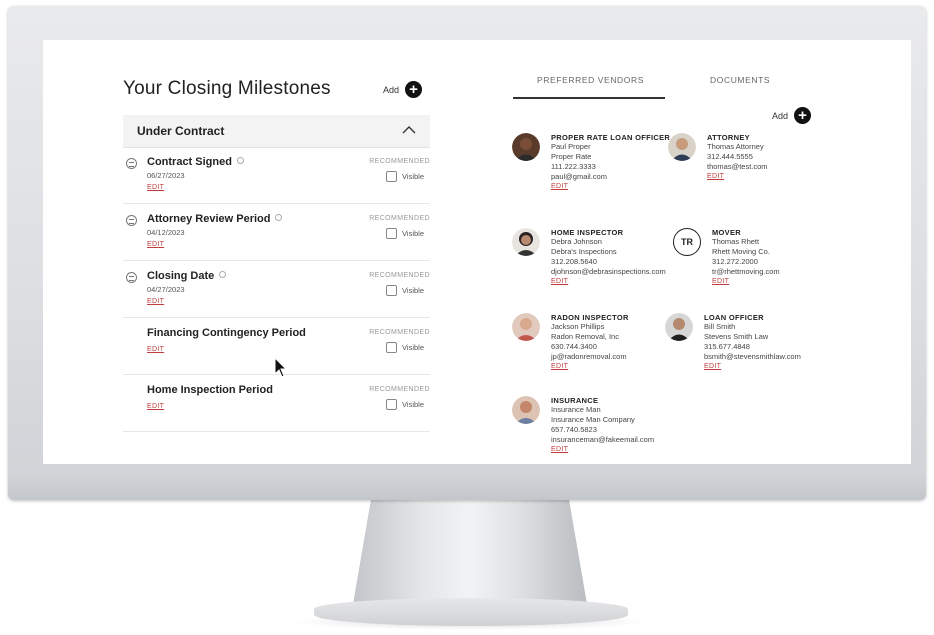 This screenshot has height=635, width=934. What do you see at coordinates (736, 241) in the screenshot?
I see `vendor-name: Thomas Rhett` at bounding box center [736, 241].